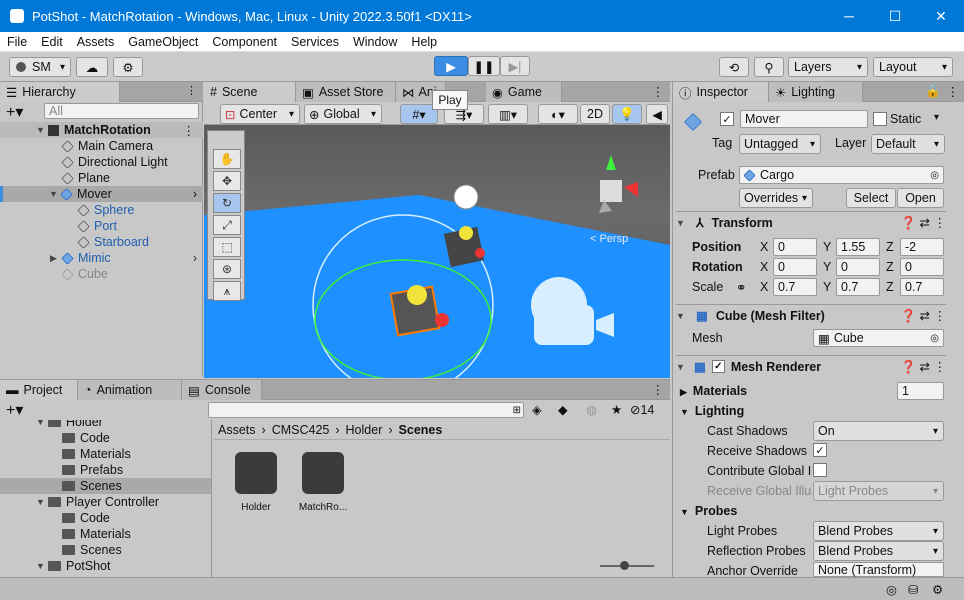 The height and width of the screenshot is (600, 964). What do you see at coordinates (780, 144) in the screenshot?
I see `tag-dropdown: Untagged` at bounding box center [780, 144].